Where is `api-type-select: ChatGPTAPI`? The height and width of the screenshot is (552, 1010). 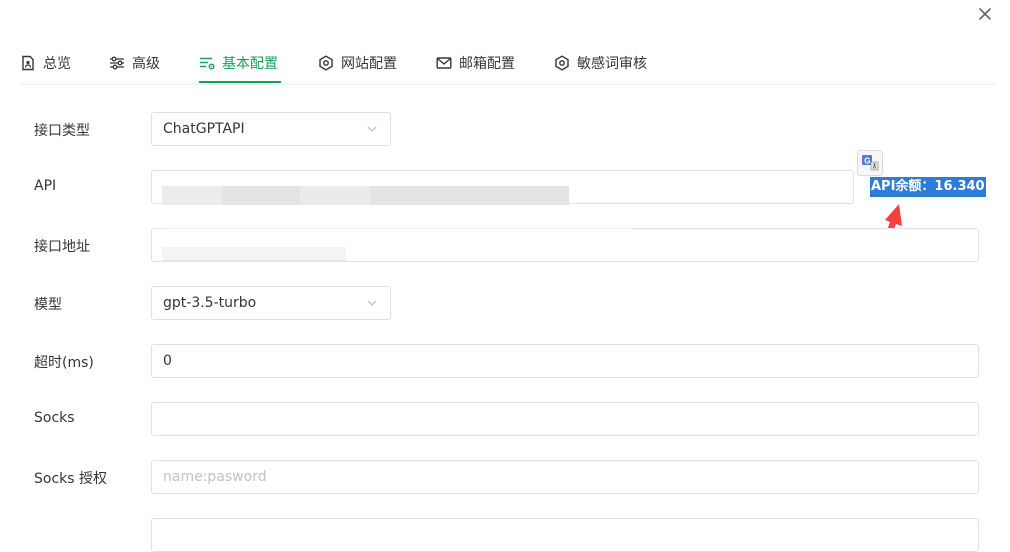
api-type-select: ChatGPTAPI is located at coordinates (271, 129).